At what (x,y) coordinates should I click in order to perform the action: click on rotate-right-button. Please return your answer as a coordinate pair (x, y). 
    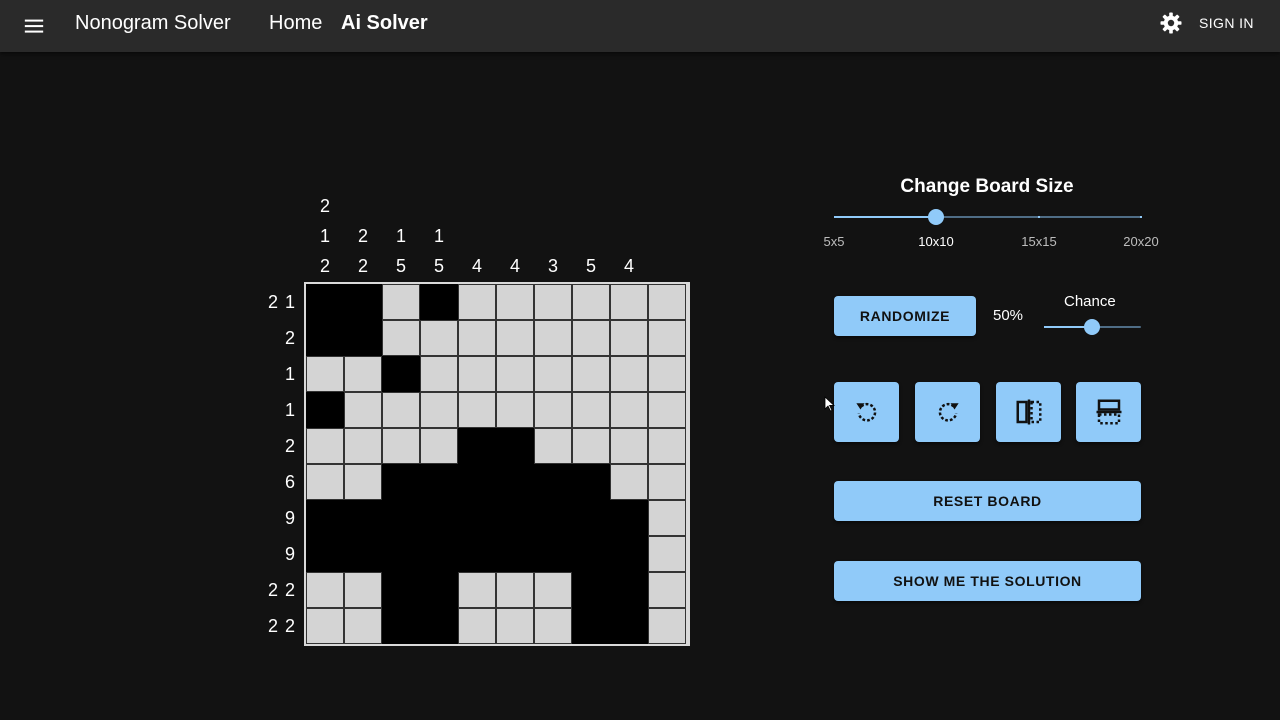
    Looking at the image, I should click on (947, 412).